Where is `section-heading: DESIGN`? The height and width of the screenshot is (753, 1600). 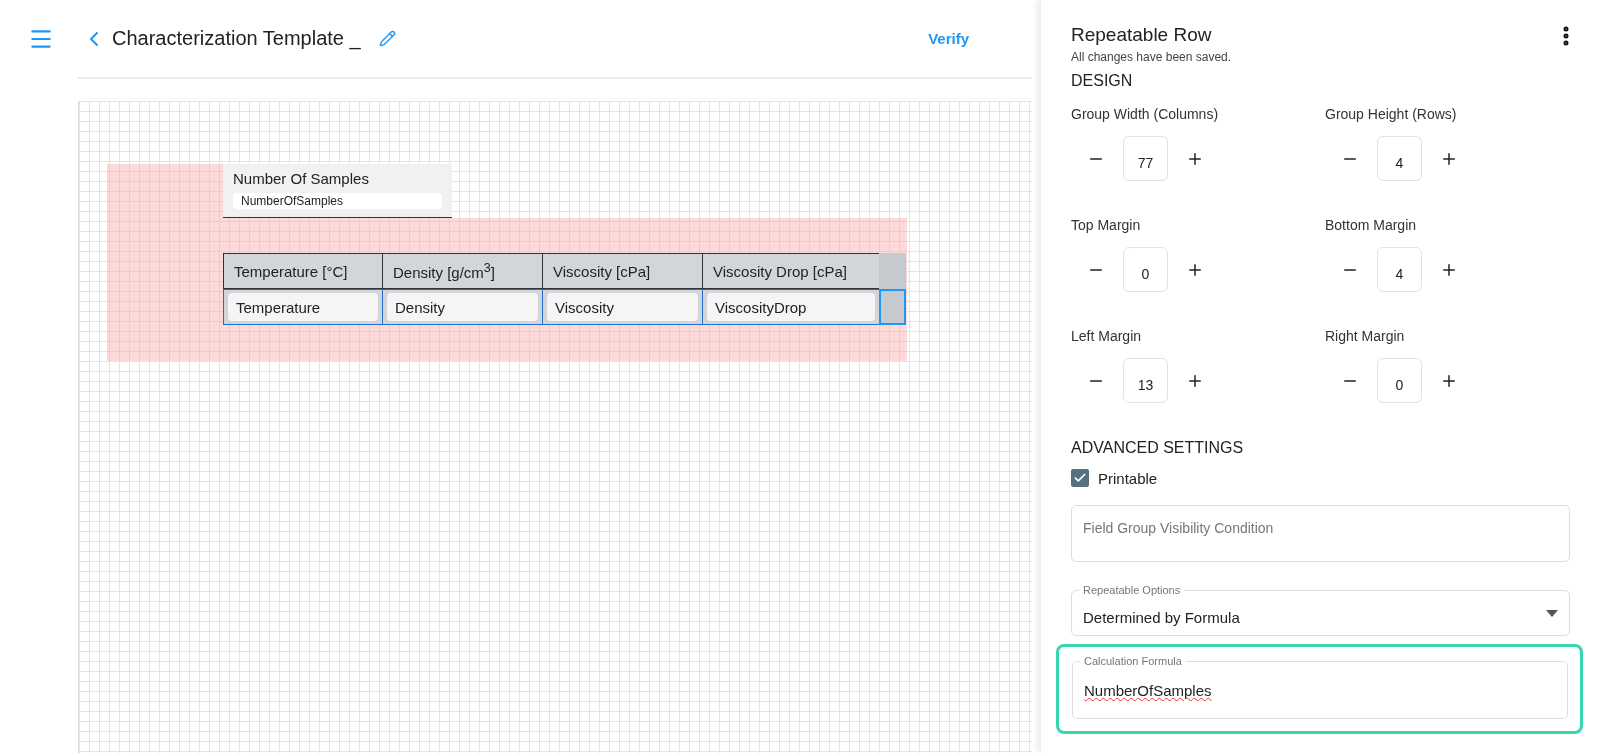 section-heading: DESIGN is located at coordinates (1102, 81).